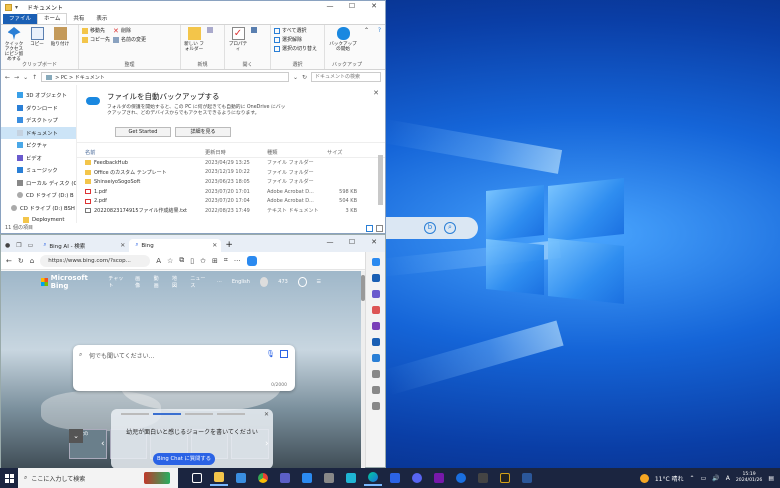 This screenshot has width=780, height=488. What do you see at coordinates (129, 30) in the screenshot?
I see `delete-button: ✕ 削除` at bounding box center [129, 30].